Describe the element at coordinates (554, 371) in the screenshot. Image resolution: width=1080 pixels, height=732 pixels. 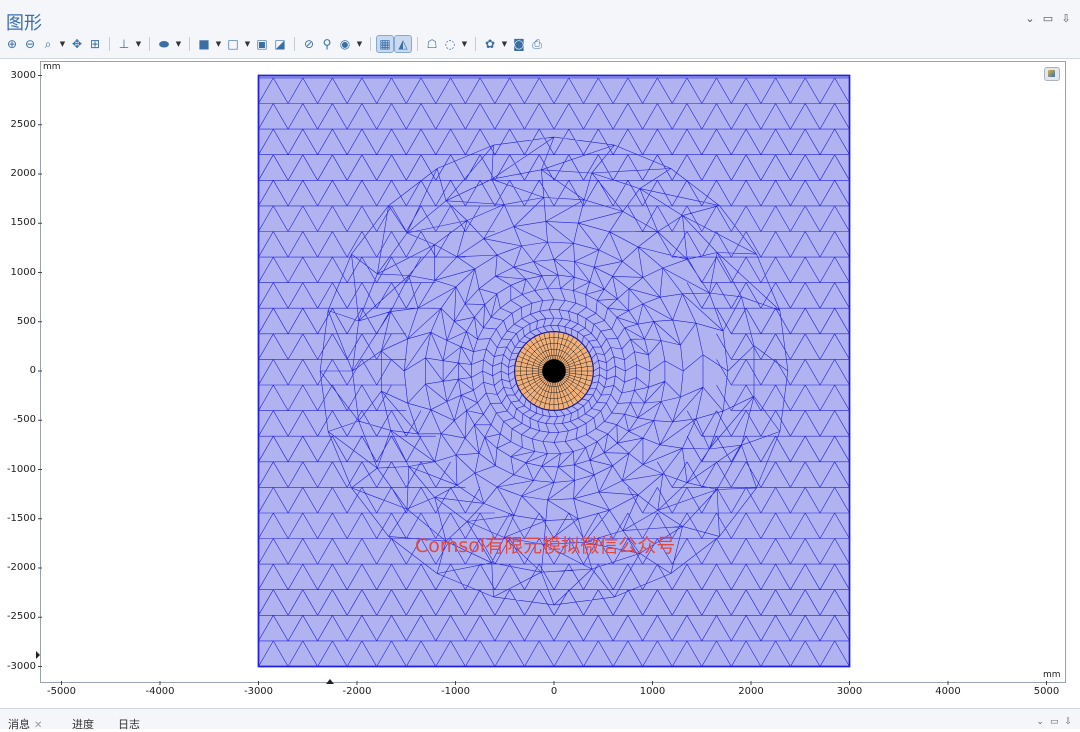
I see `circle-core` at that location.